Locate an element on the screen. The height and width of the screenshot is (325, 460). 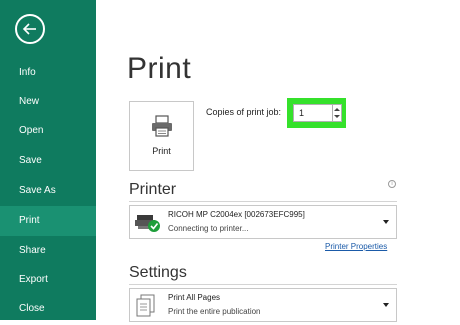
settings-divider is located at coordinates (263, 284).